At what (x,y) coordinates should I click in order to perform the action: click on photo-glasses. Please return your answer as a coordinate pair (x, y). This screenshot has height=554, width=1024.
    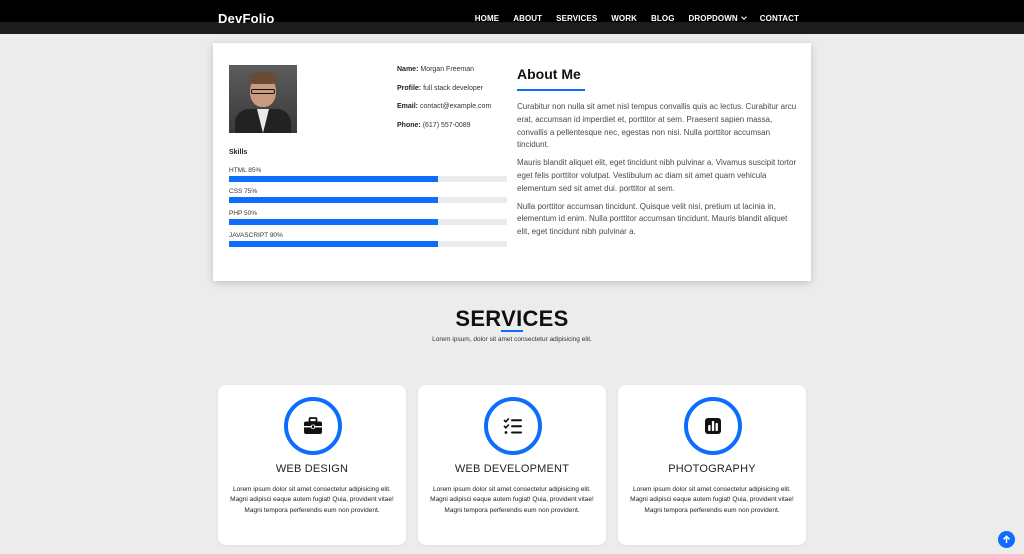
    Looking at the image, I should click on (263, 91).